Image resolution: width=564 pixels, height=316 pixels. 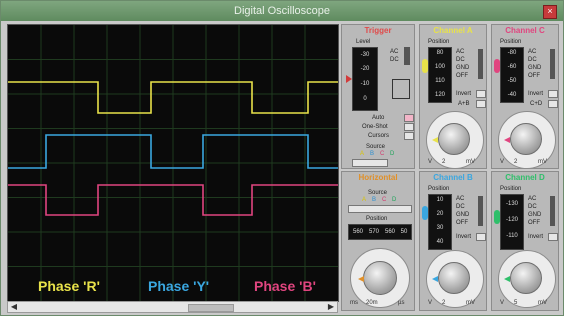 What do you see at coordinates (454, 278) in the screenshot?
I see `channel-b-volts-knob` at bounding box center [454, 278].